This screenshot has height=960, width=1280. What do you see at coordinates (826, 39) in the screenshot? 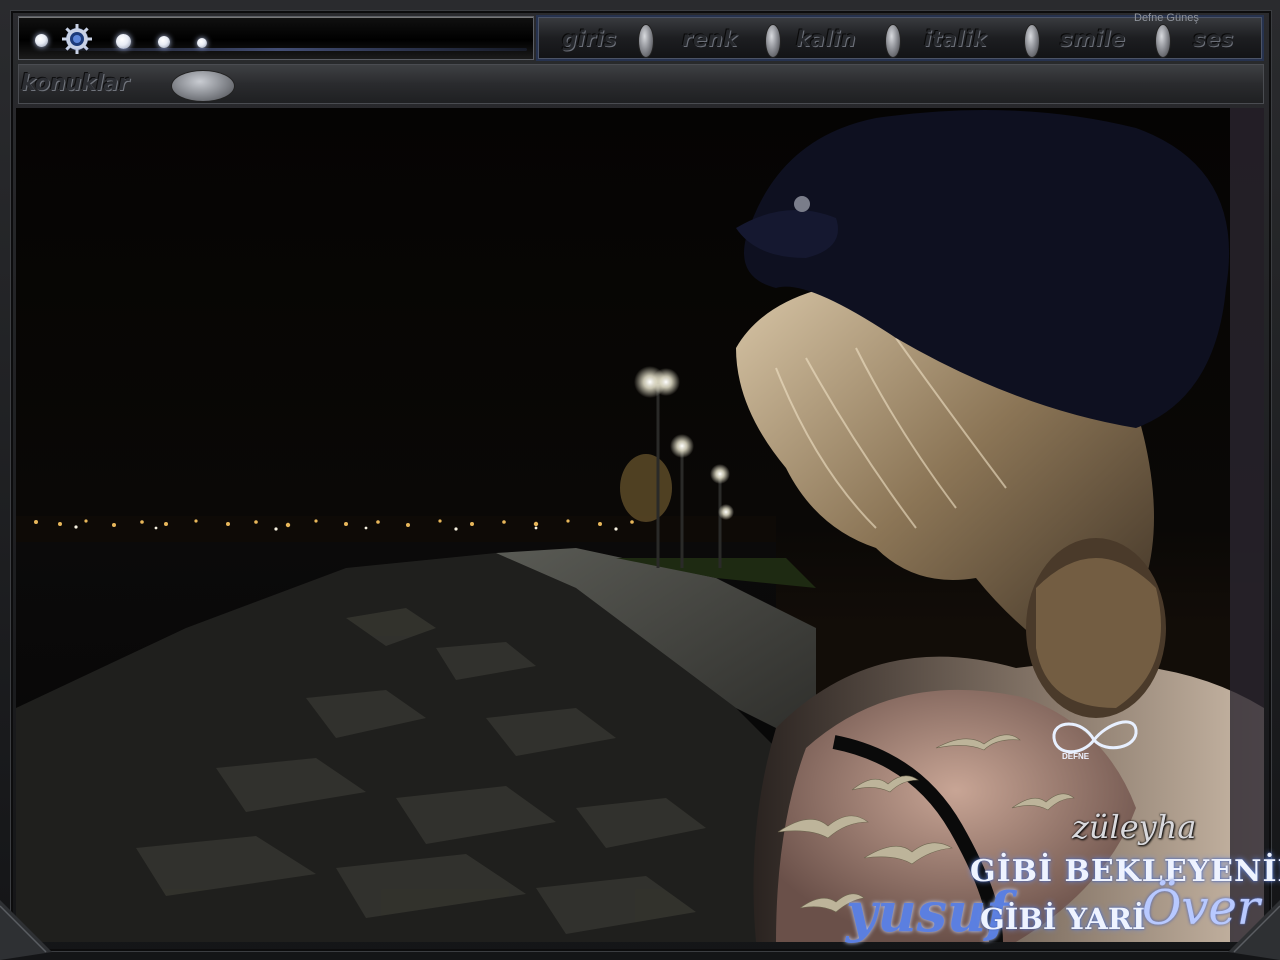
I see `menu-item-kalin: KALIN` at bounding box center [826, 39].